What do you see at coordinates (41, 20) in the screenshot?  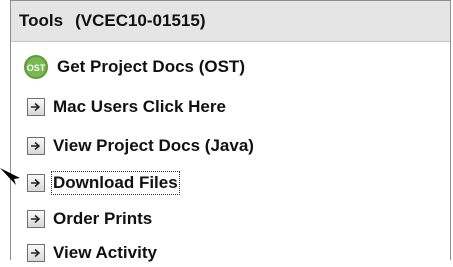 I see `tools-title: Tools` at bounding box center [41, 20].